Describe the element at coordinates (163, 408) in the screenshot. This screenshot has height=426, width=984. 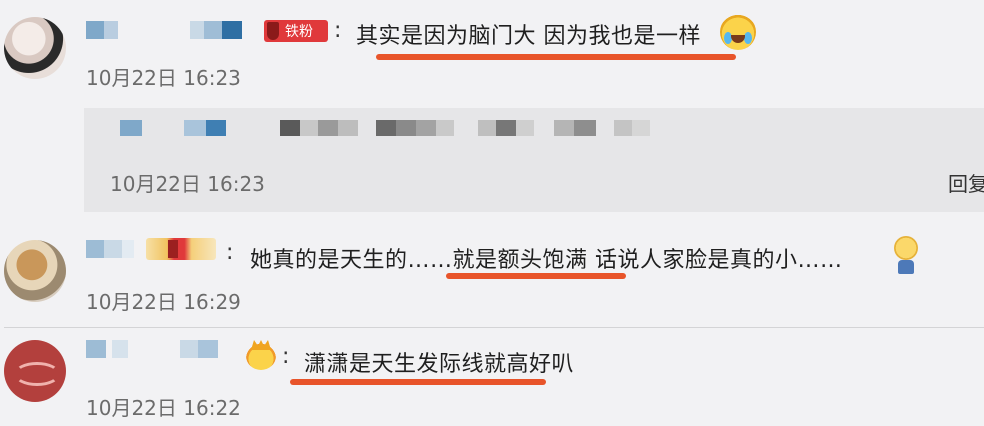
I see `comment-time: 10月22日 16:22` at that location.